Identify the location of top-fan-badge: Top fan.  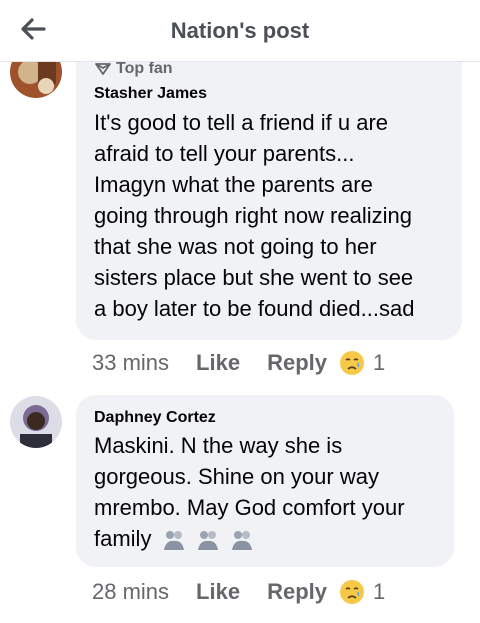
(133, 69).